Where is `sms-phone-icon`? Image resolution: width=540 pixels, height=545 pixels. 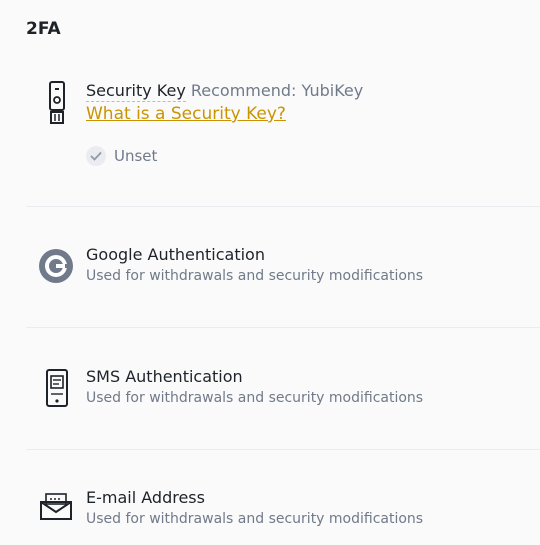 sms-phone-icon is located at coordinates (57, 388).